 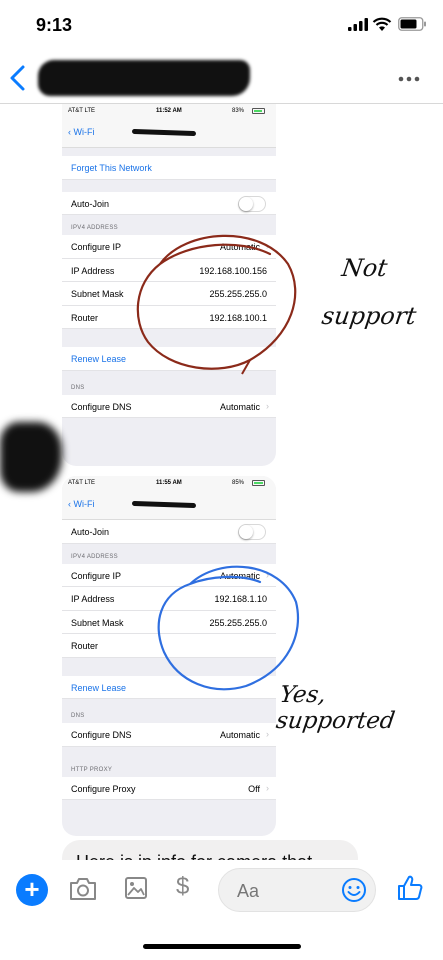 What do you see at coordinates (409, 79) in the screenshot?
I see `more-icon` at bounding box center [409, 79].